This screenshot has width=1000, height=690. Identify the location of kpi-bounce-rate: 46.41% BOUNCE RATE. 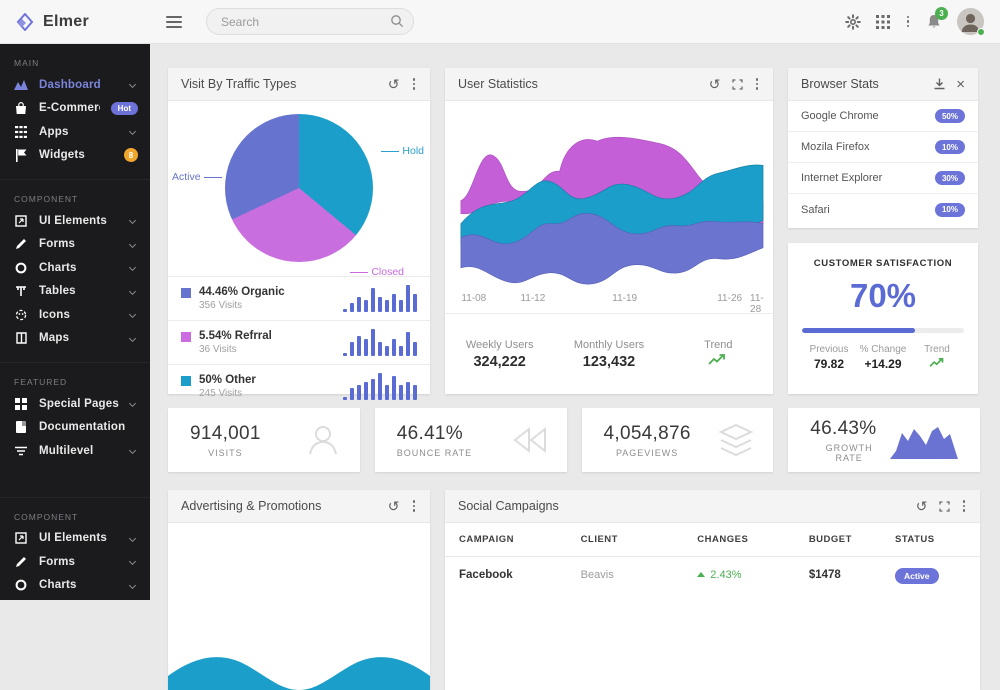
(470, 440).